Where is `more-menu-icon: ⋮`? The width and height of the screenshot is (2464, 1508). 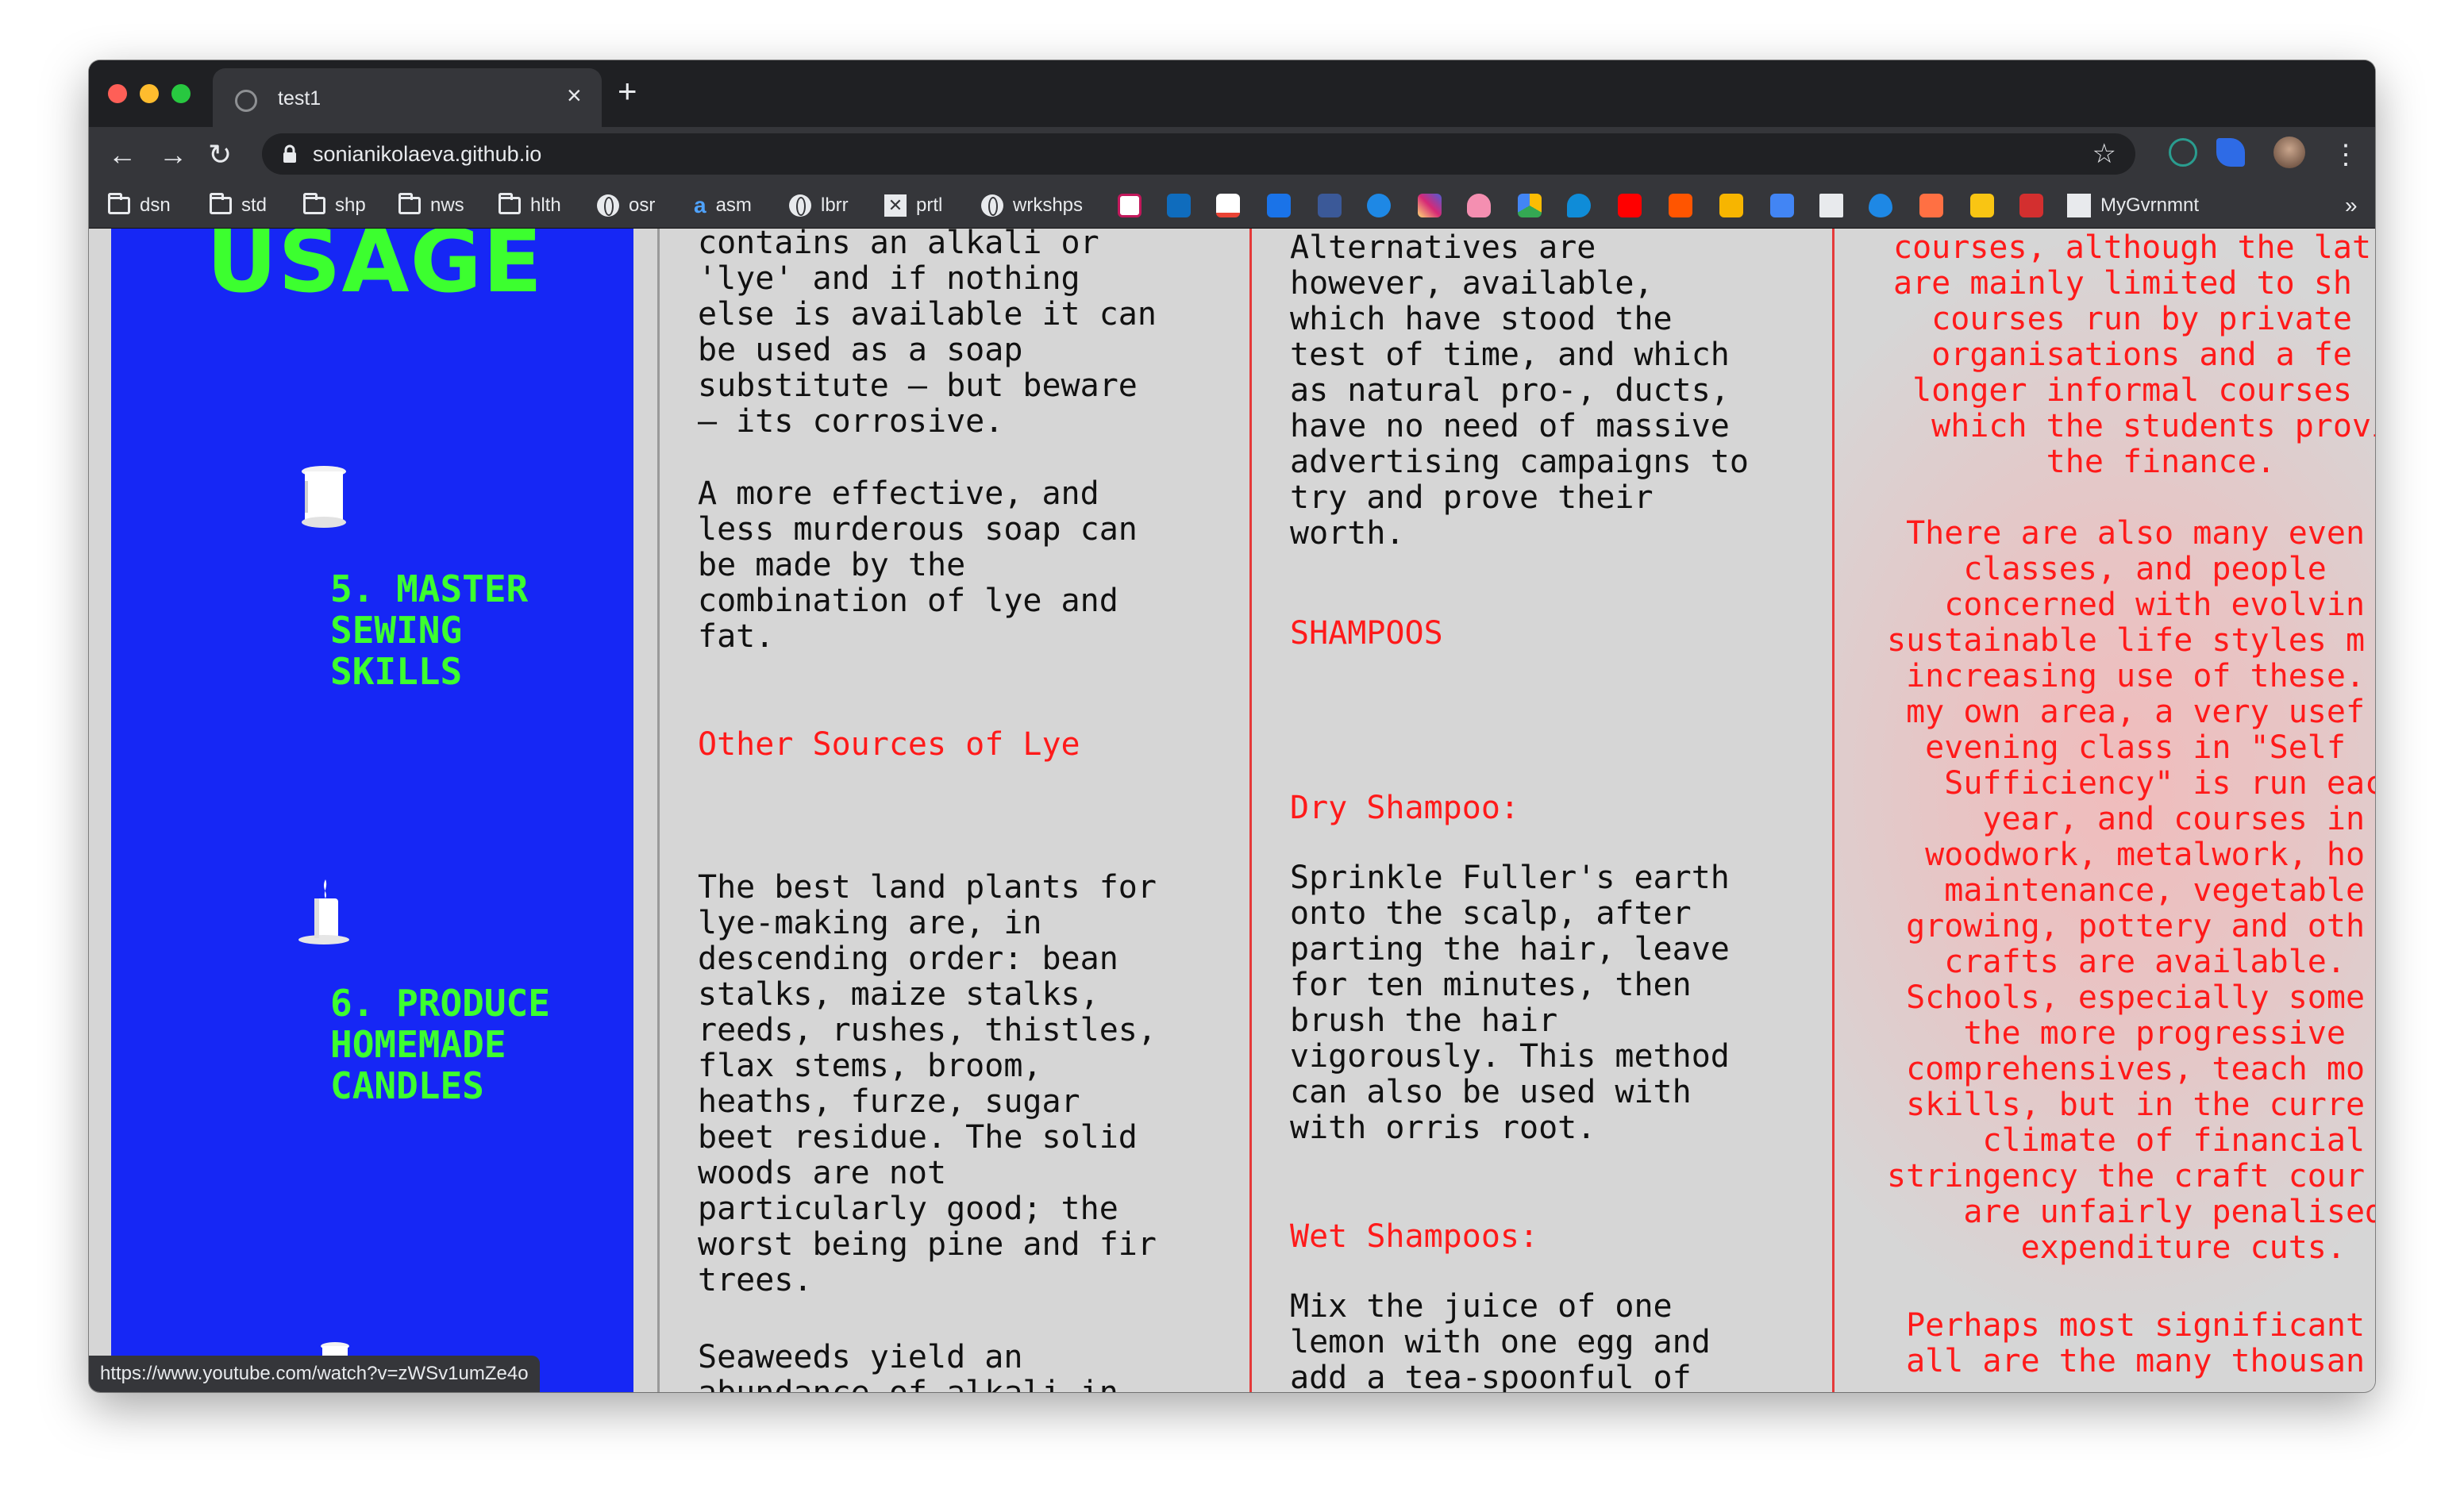
more-menu-icon: ⋮ is located at coordinates (2345, 155).